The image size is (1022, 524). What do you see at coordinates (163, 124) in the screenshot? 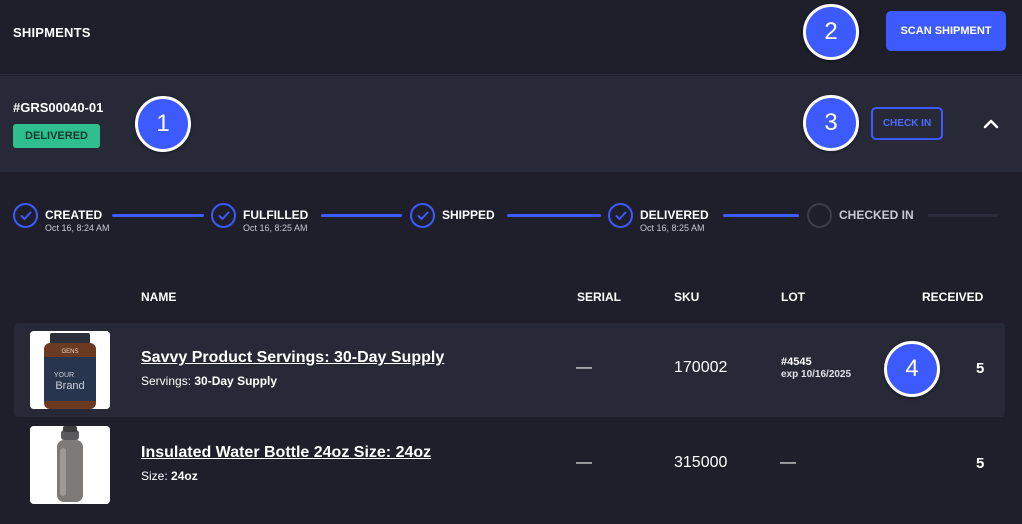
I see `annotation-marker-1: 1` at bounding box center [163, 124].